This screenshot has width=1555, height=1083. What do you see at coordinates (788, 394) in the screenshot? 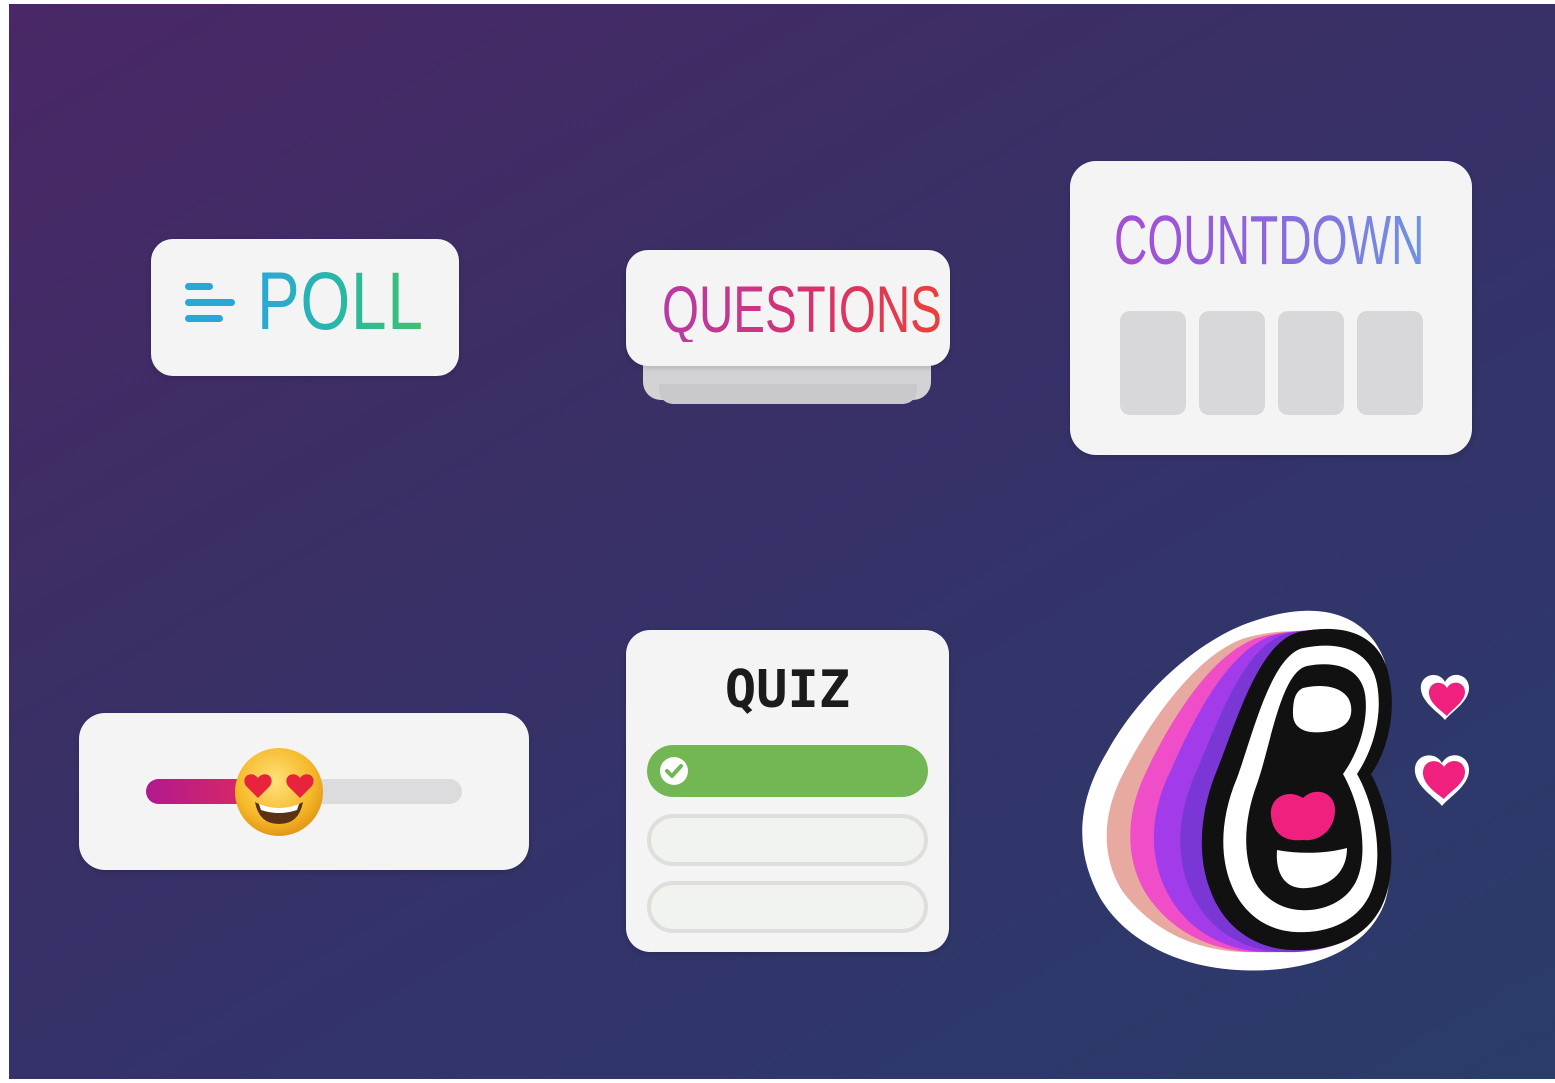
I see `questions-sticker-base-lower` at bounding box center [788, 394].